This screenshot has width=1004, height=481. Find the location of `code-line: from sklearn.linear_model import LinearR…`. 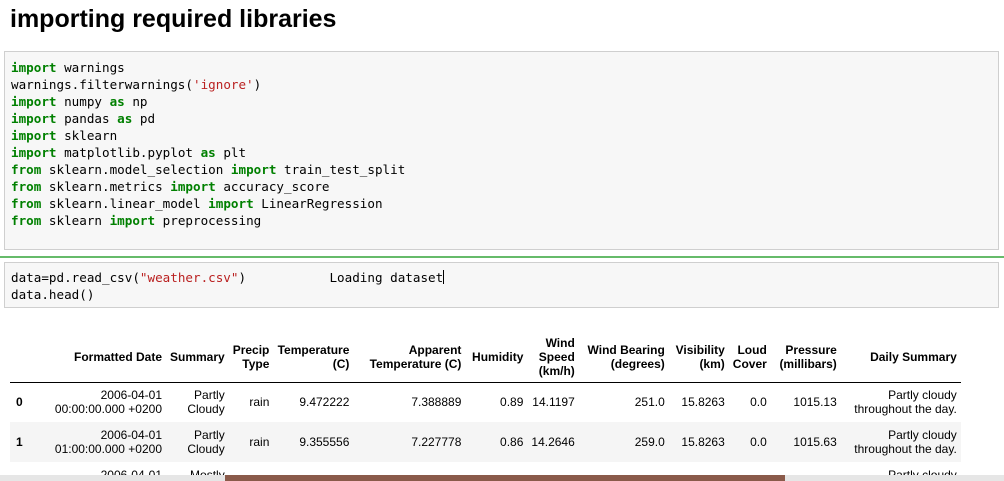

code-line: from sklearn.linear_model import LinearR… is located at coordinates (501, 203).